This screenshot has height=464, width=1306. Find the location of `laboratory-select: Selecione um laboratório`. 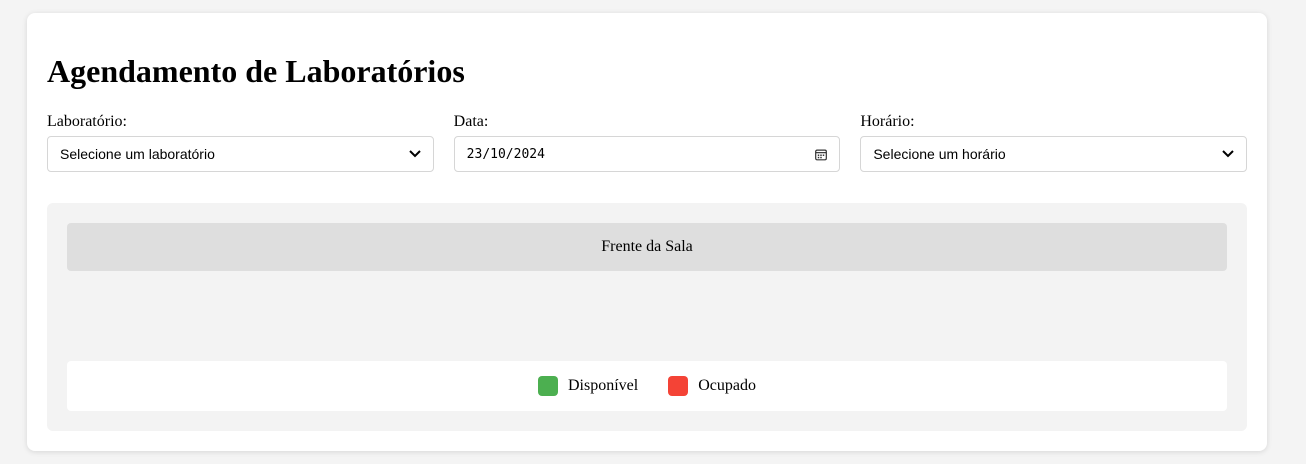

laboratory-select: Selecione um laboratório is located at coordinates (240, 154).